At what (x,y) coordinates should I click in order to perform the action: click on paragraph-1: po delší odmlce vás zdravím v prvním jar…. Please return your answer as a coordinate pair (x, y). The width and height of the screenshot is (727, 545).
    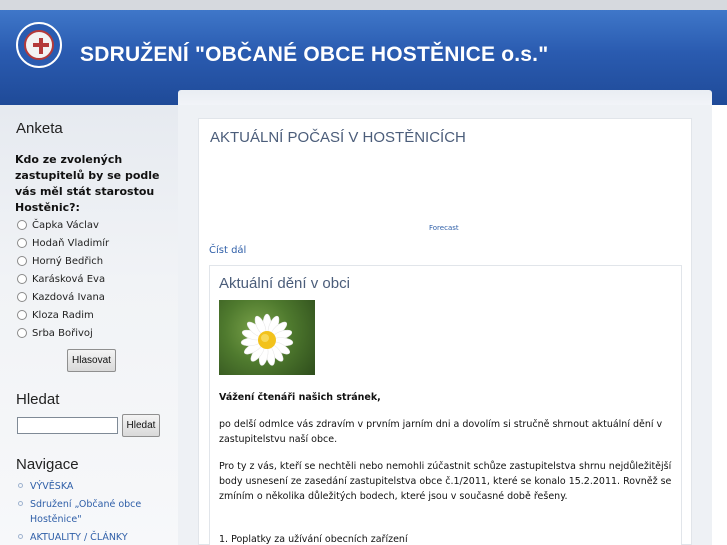
    Looking at the image, I should click on (441, 432).